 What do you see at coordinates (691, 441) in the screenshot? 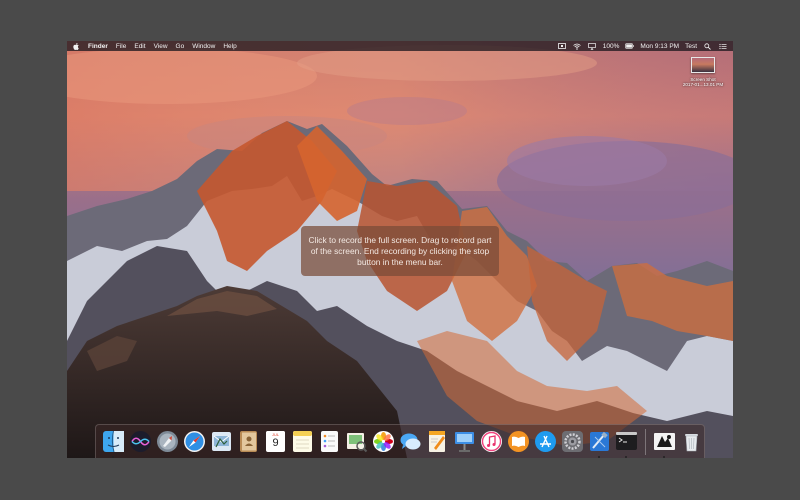
I see `trash-icon` at bounding box center [691, 441].